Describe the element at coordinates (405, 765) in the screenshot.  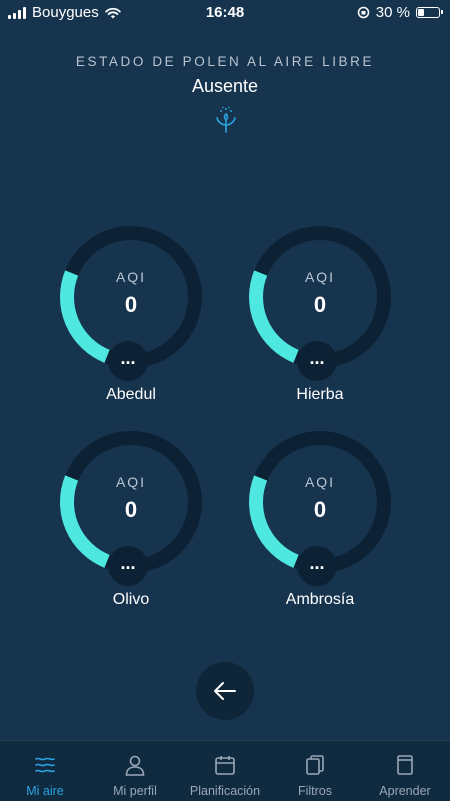
I see `book-icon` at that location.